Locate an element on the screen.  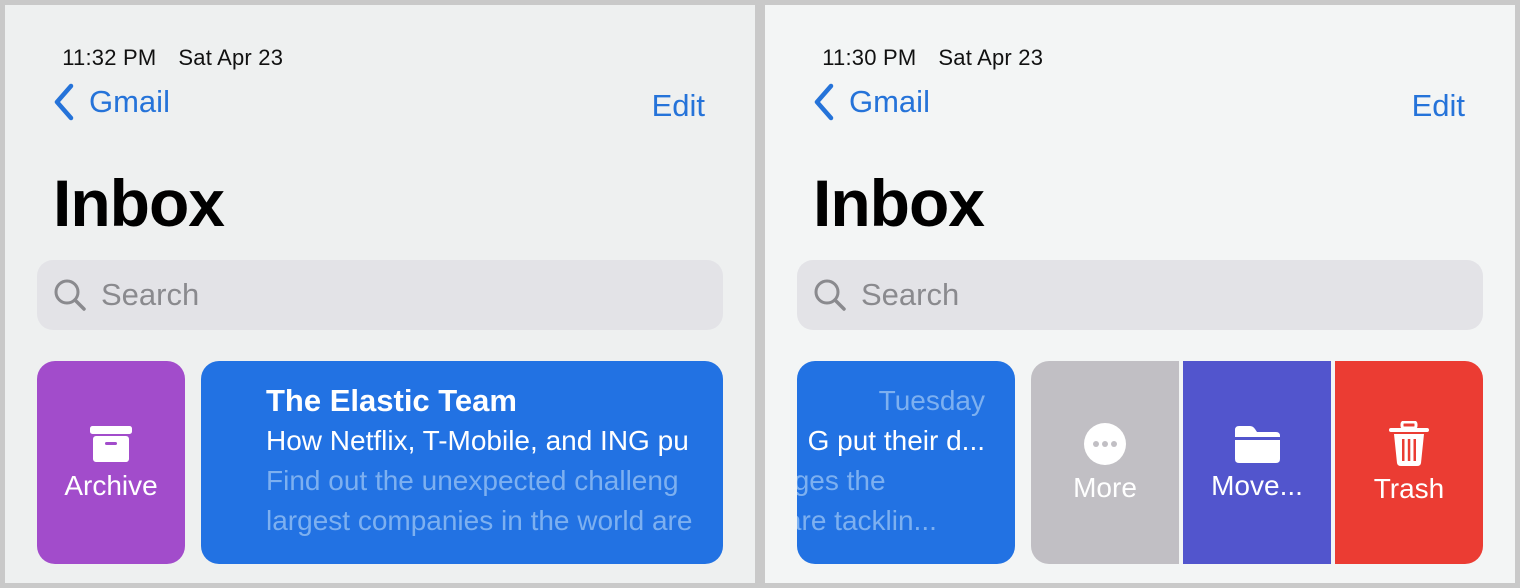
folder-icon is located at coordinates (1257, 444).